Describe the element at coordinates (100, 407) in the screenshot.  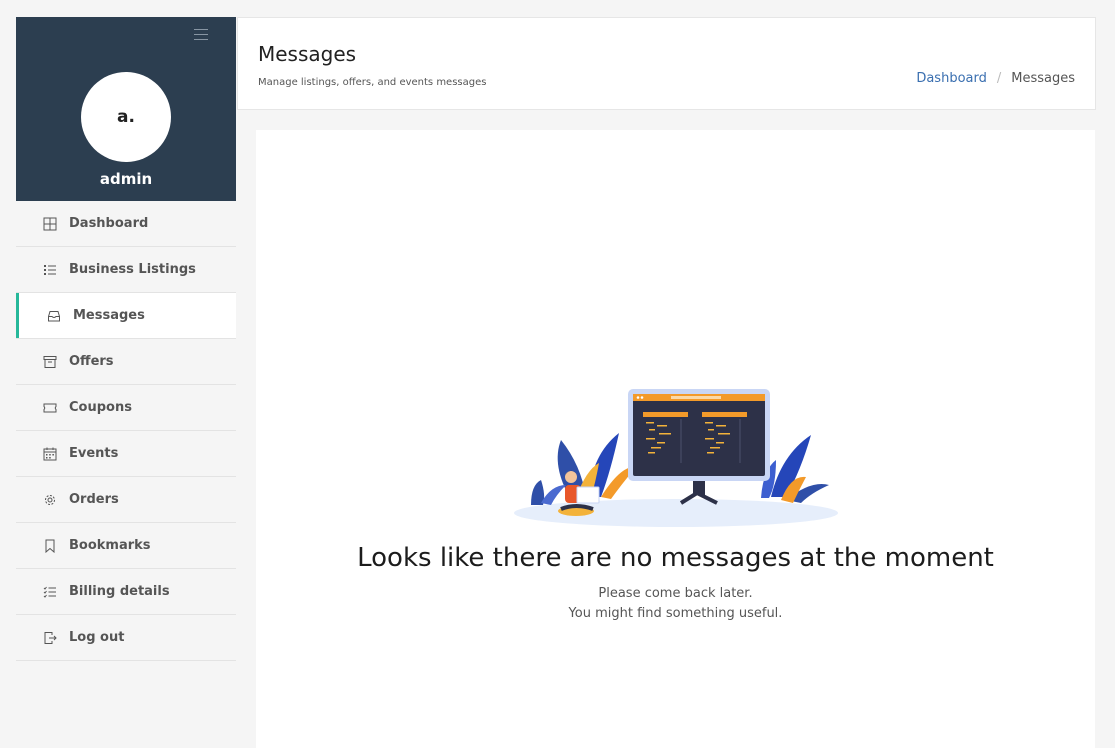
I see `sidebar-item-label: Coupons` at that location.